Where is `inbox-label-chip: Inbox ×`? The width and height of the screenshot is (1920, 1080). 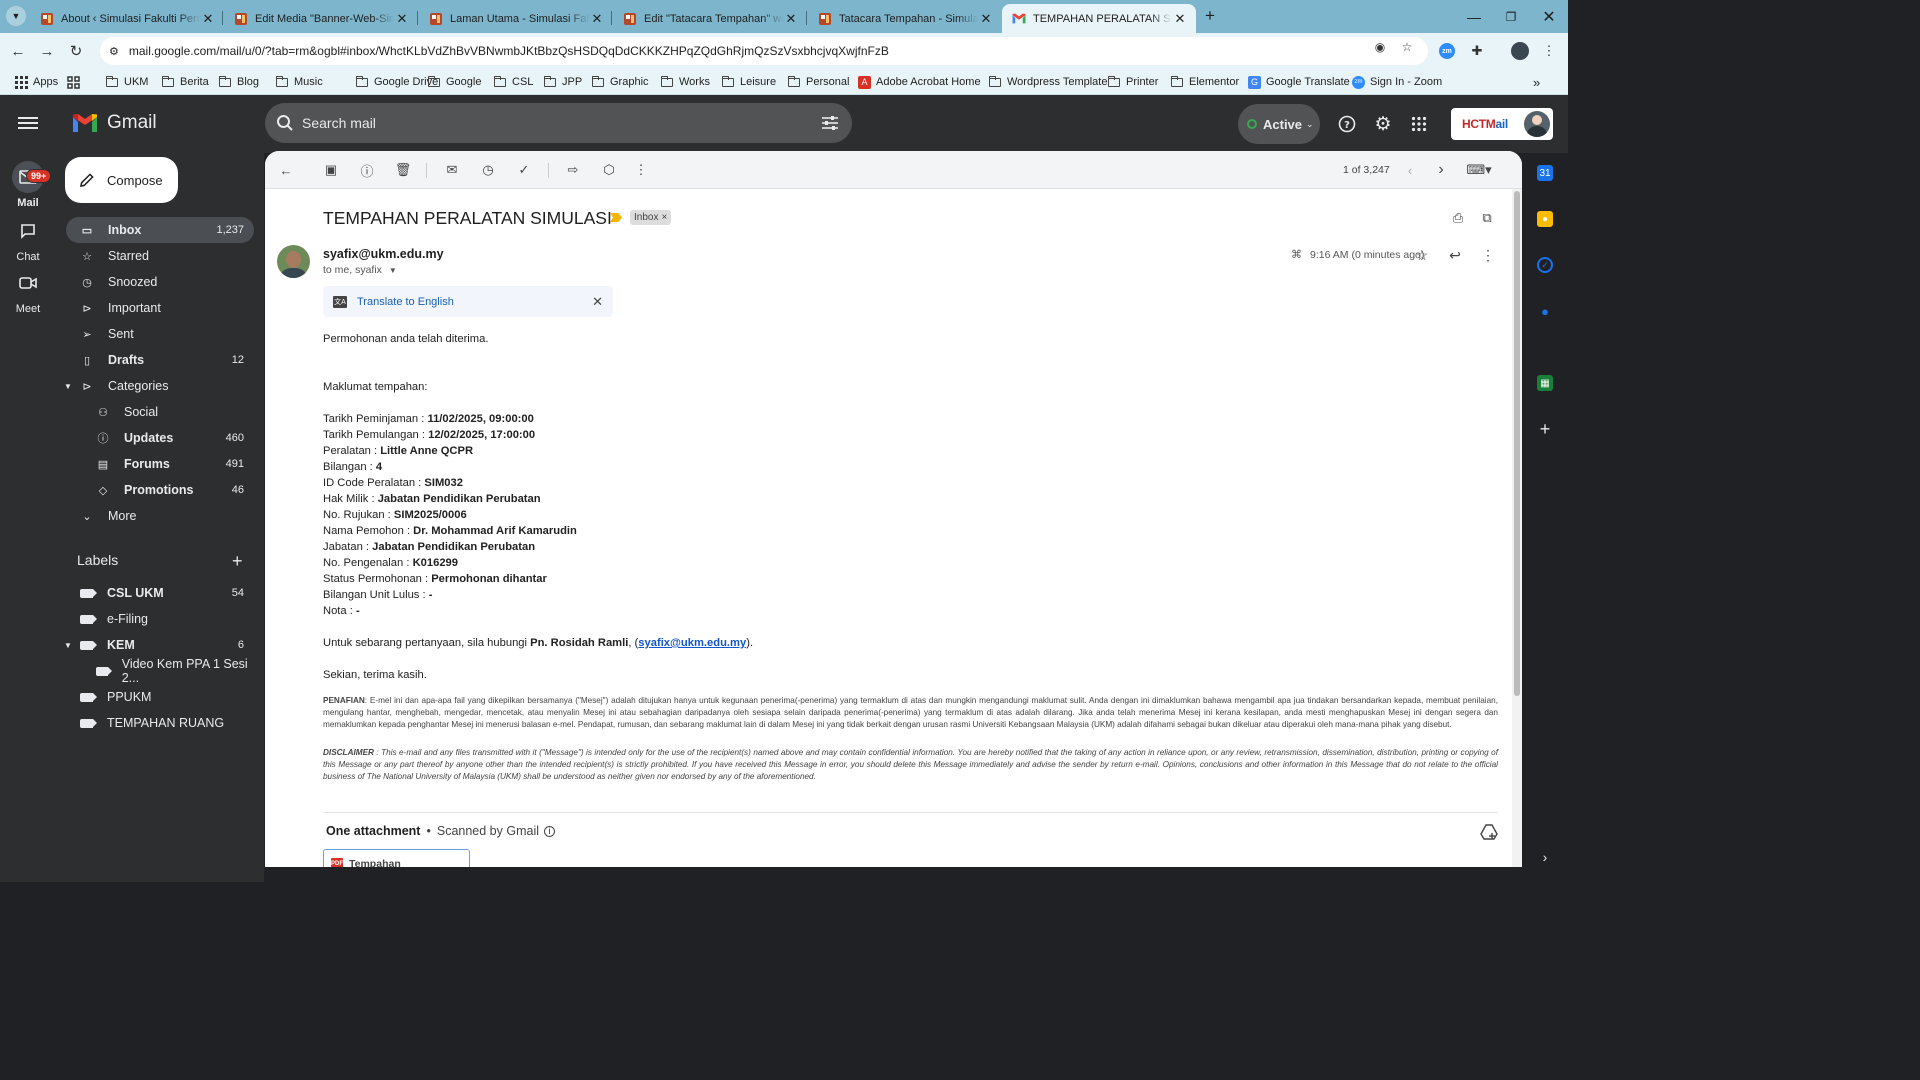 inbox-label-chip: Inbox × is located at coordinates (651, 217).